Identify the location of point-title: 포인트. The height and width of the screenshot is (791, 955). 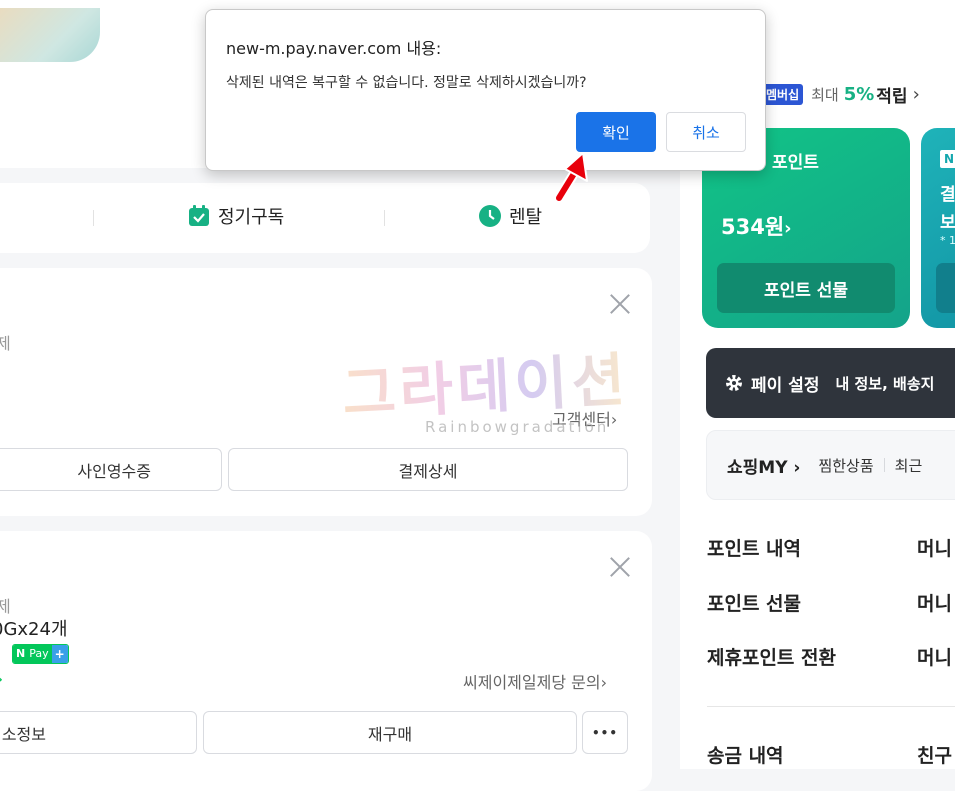
(795, 163).